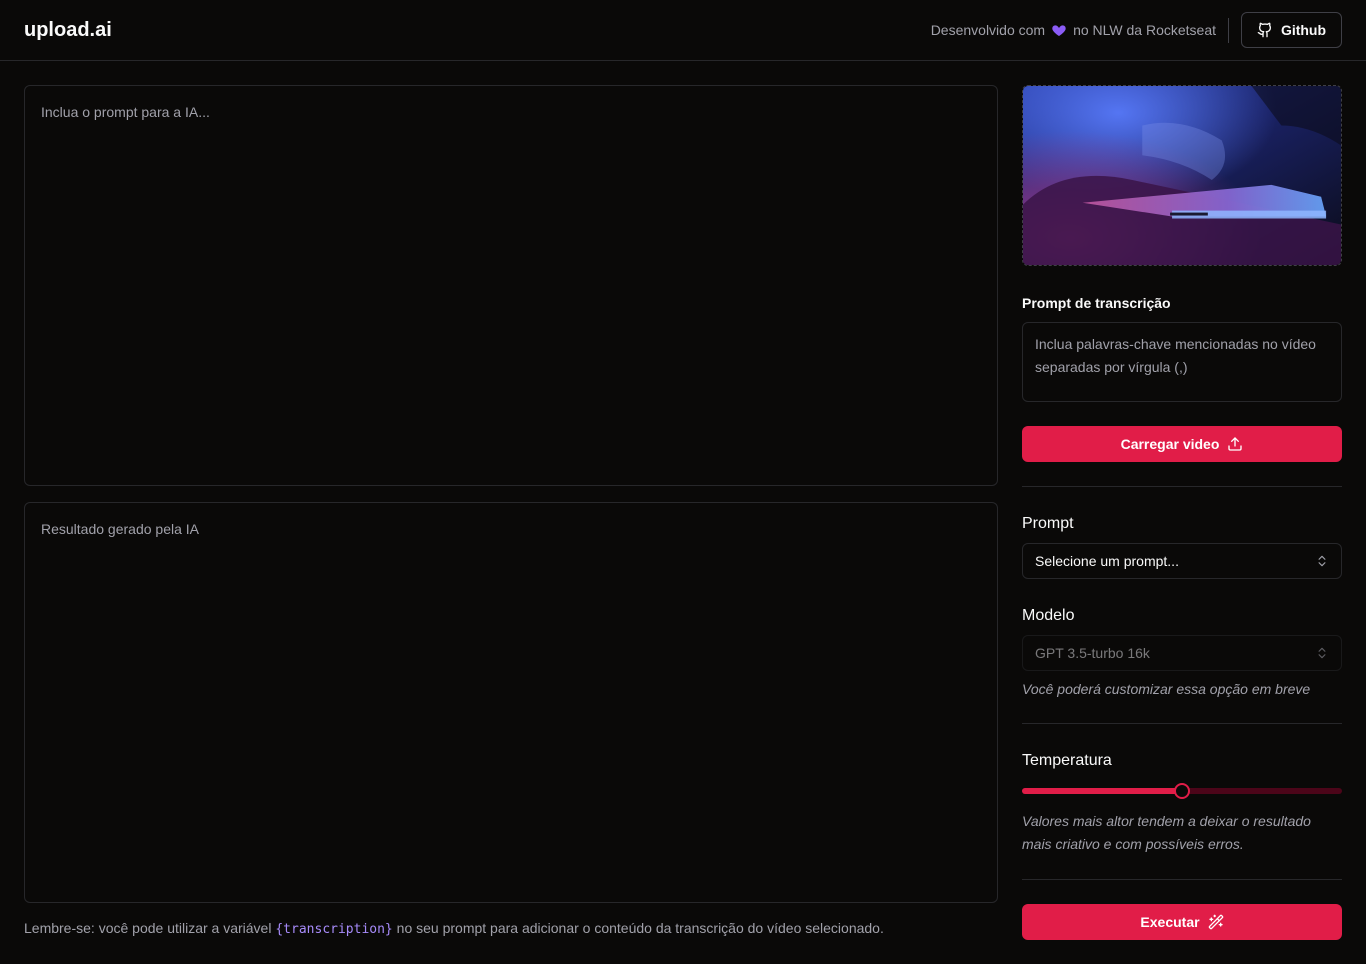 The height and width of the screenshot is (964, 1366). Describe the element at coordinates (1048, 615) in the screenshot. I see `model-label: Modelo` at that location.